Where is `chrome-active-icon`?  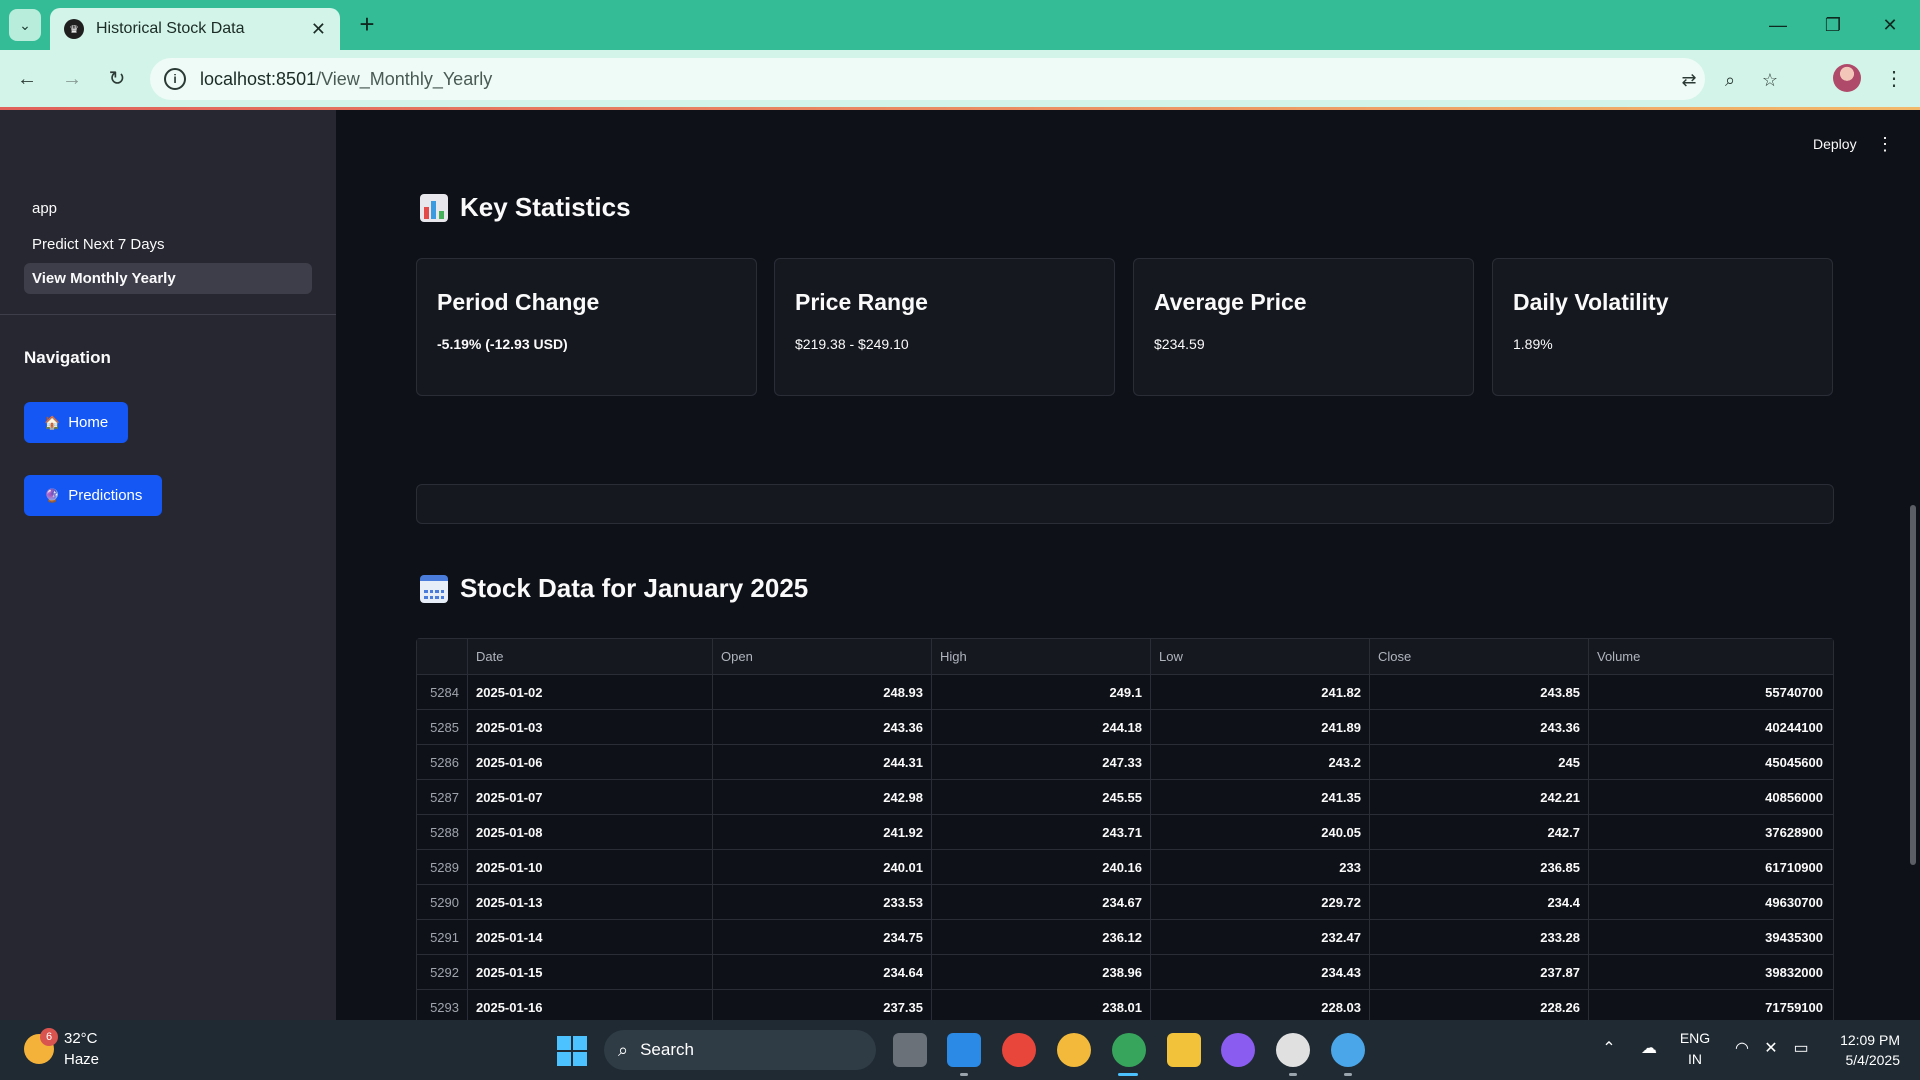 chrome-active-icon is located at coordinates (1129, 1050).